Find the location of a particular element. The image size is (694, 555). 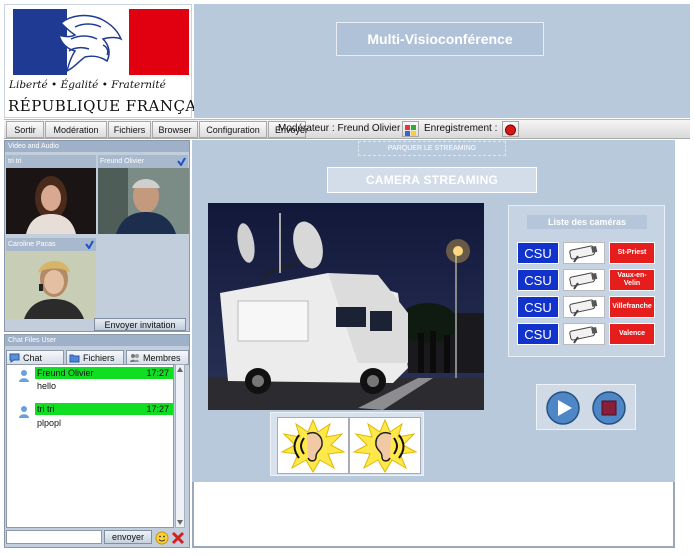

camera-location-label: Vaux-en-Velin is located at coordinates (632, 280).